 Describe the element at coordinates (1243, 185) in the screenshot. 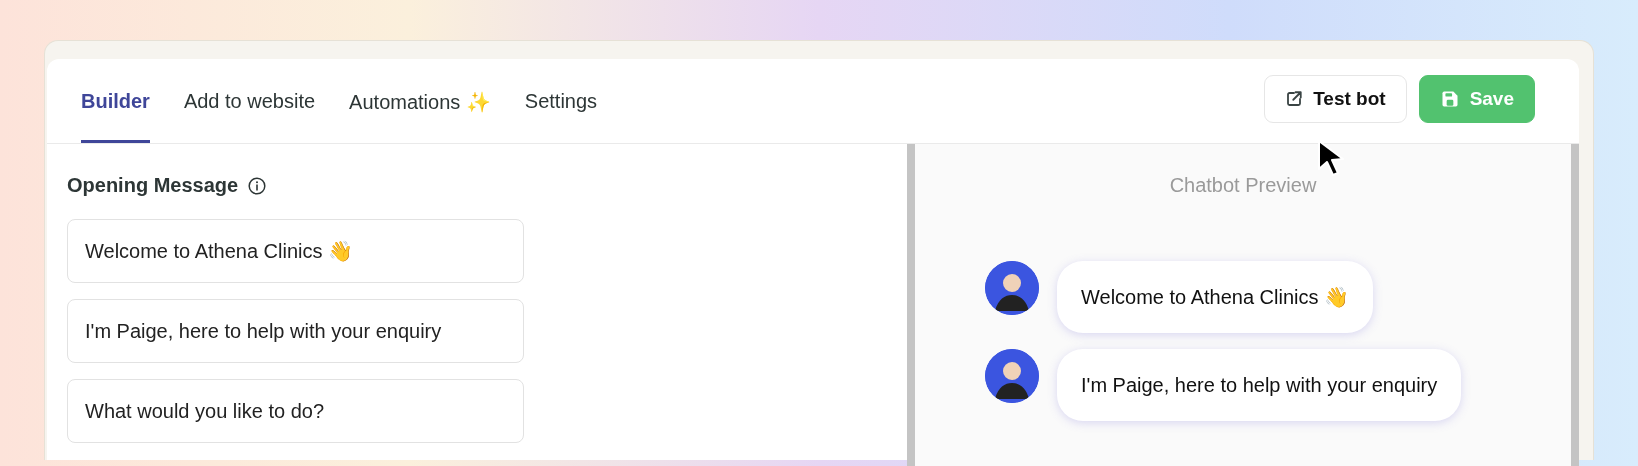

I see `preview-title: Chatbot Preview` at that location.